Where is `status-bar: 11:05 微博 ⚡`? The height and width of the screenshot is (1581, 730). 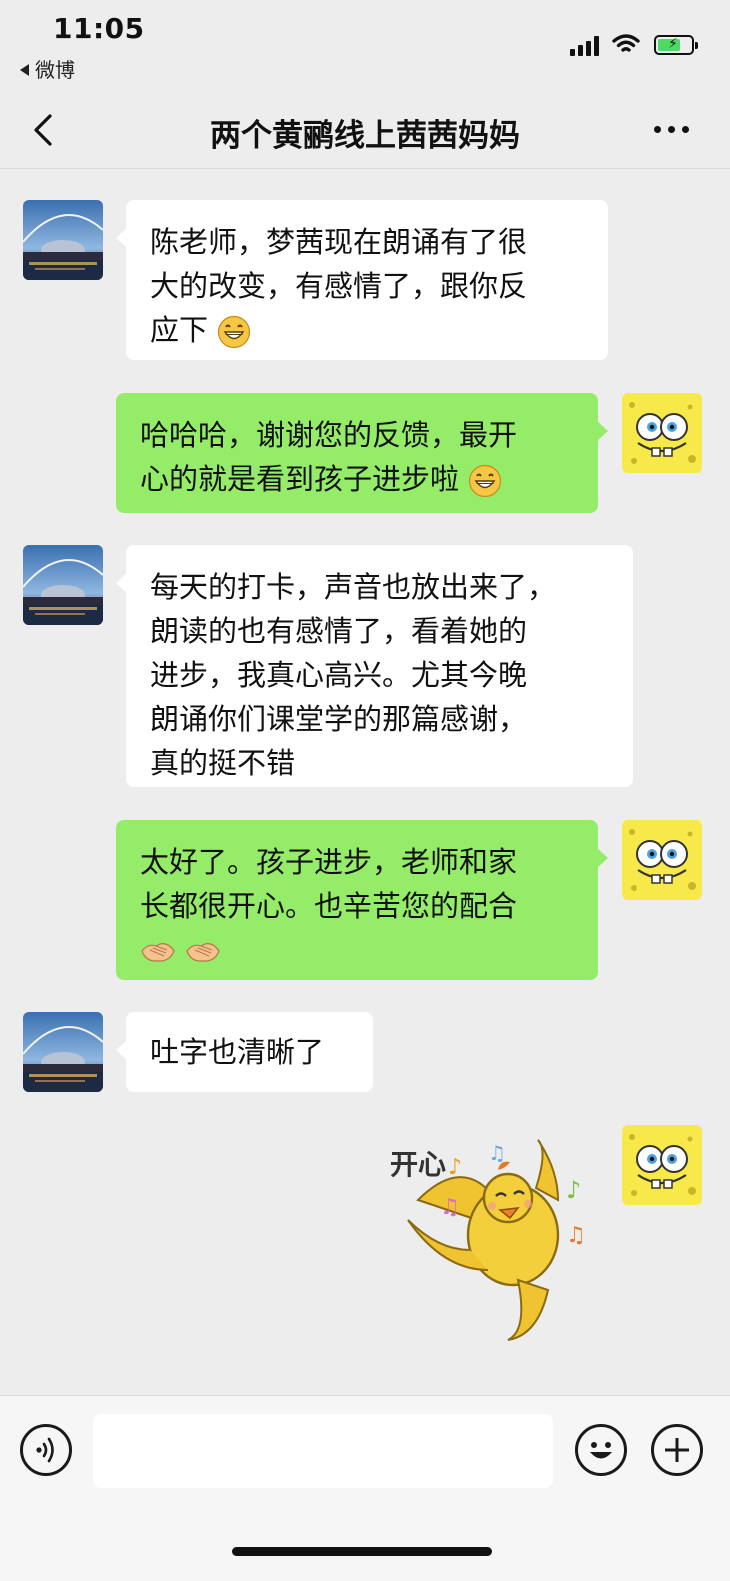
status-bar: 11:05 微博 ⚡ is located at coordinates (365, 45).